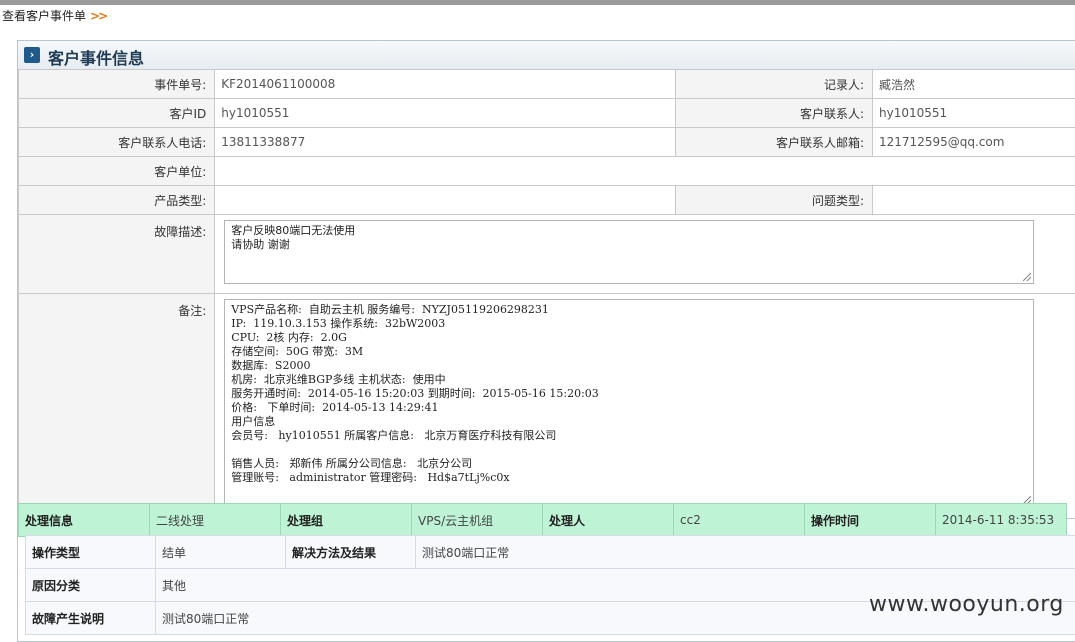  What do you see at coordinates (117, 84) in the screenshot?
I see `event-no-label: 事件单号:` at bounding box center [117, 84].